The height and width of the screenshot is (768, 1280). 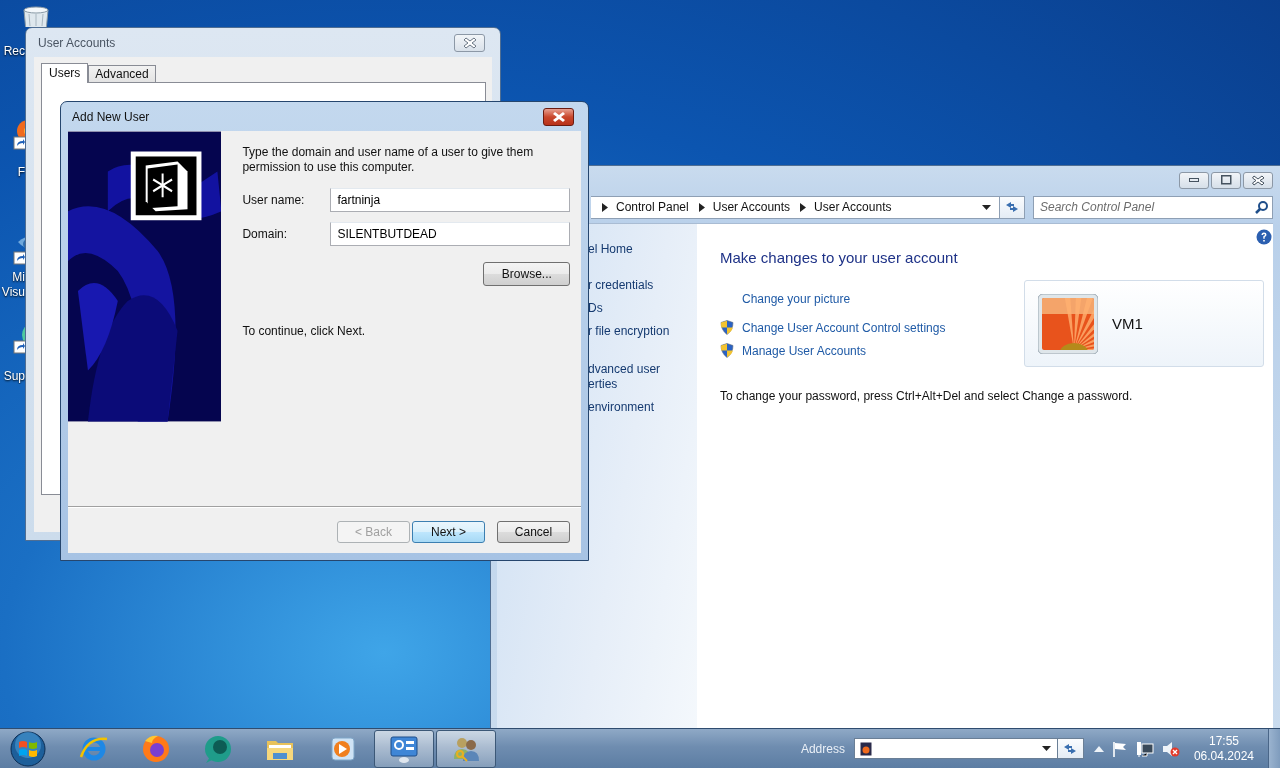 What do you see at coordinates (844, 327) in the screenshot?
I see `task-link: Change User Account Control settings` at bounding box center [844, 327].